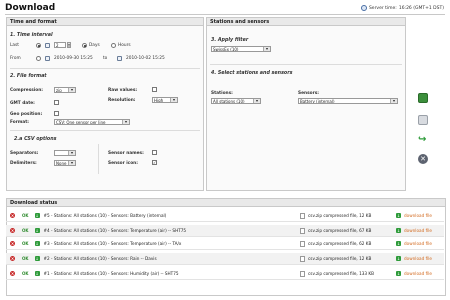  I want to click on server-time: Server time: 16:26 (GMT+1 DST), so click(402, 8).